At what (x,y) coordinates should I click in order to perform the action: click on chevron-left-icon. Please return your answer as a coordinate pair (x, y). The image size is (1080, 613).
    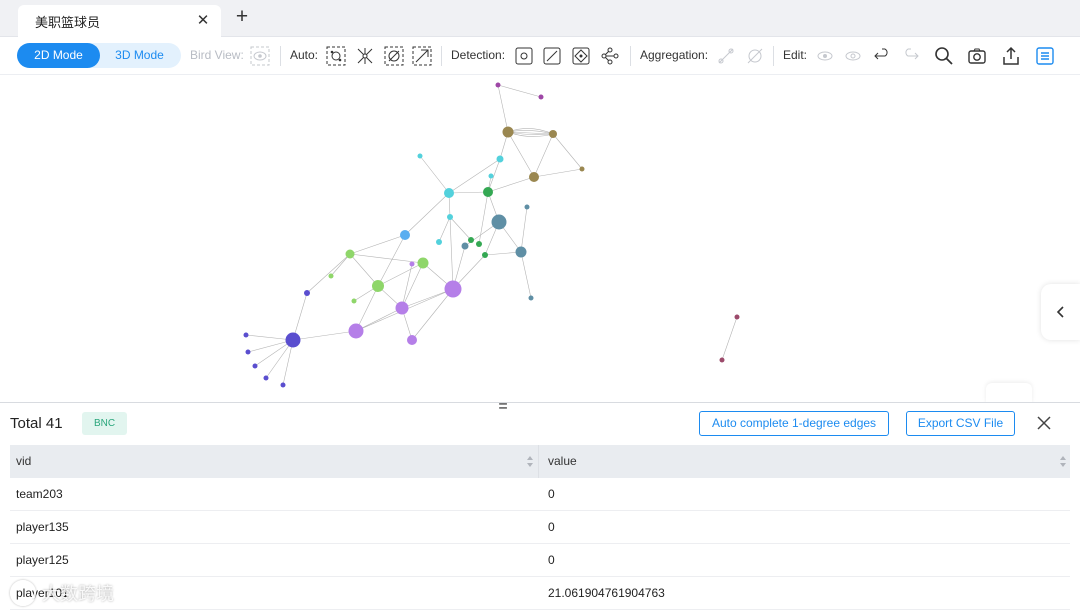
    Looking at the image, I should click on (1060, 312).